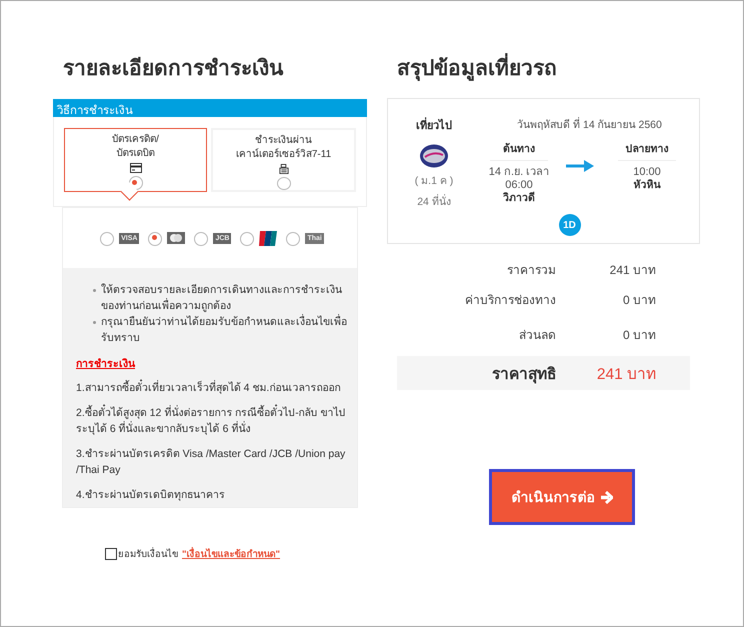 The image size is (744, 627). Describe the element at coordinates (548, 67) in the screenshot. I see `section-heading: สรุปข้อมูลเที่ยวรถ` at that location.